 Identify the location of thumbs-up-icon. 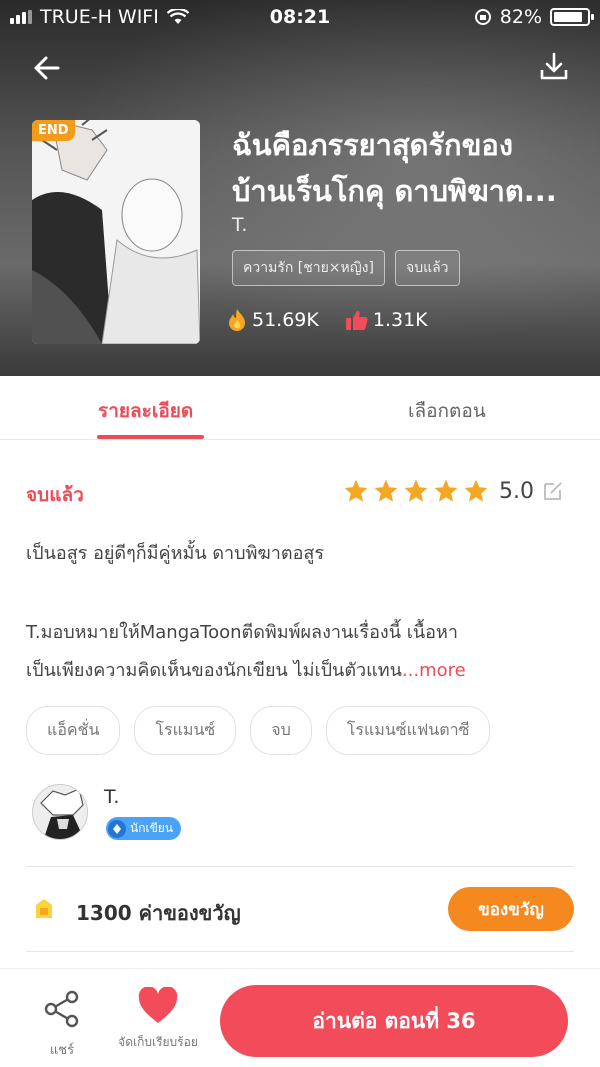
(356, 320).